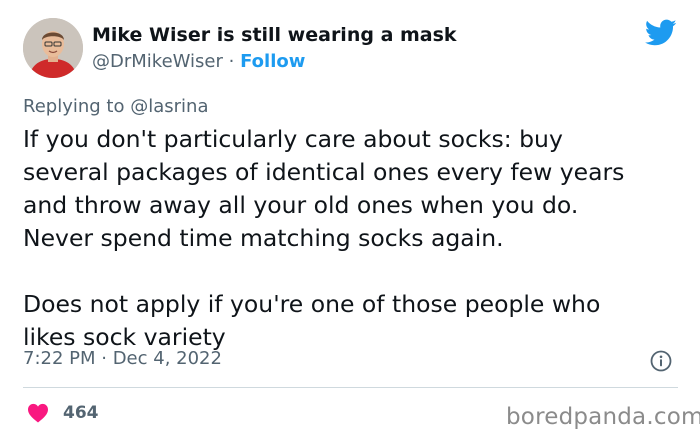 The height and width of the screenshot is (441, 700). I want to click on tweet-line: Never spend time matching socks again., so click(263, 238).